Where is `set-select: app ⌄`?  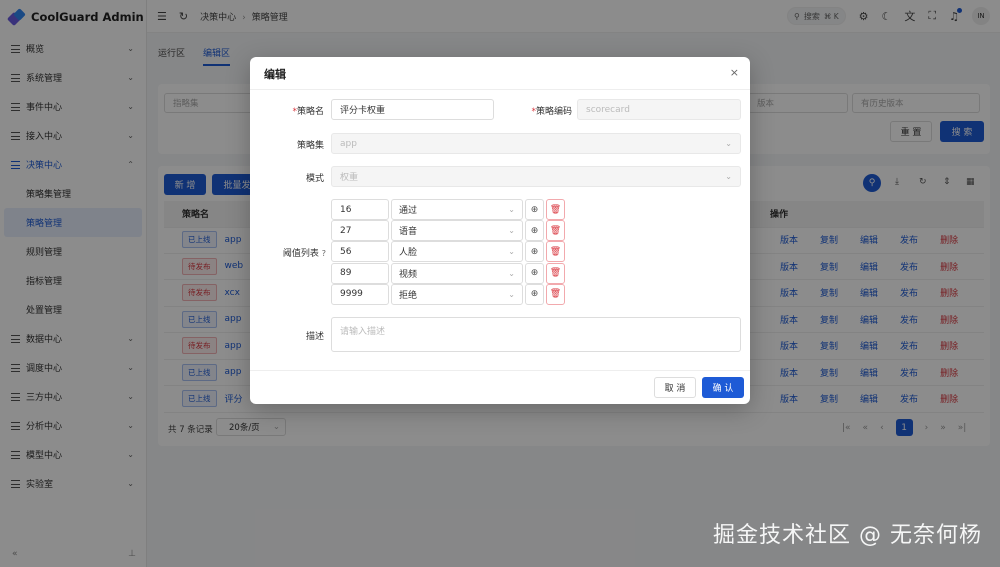
set-select: app ⌄ is located at coordinates (536, 143).